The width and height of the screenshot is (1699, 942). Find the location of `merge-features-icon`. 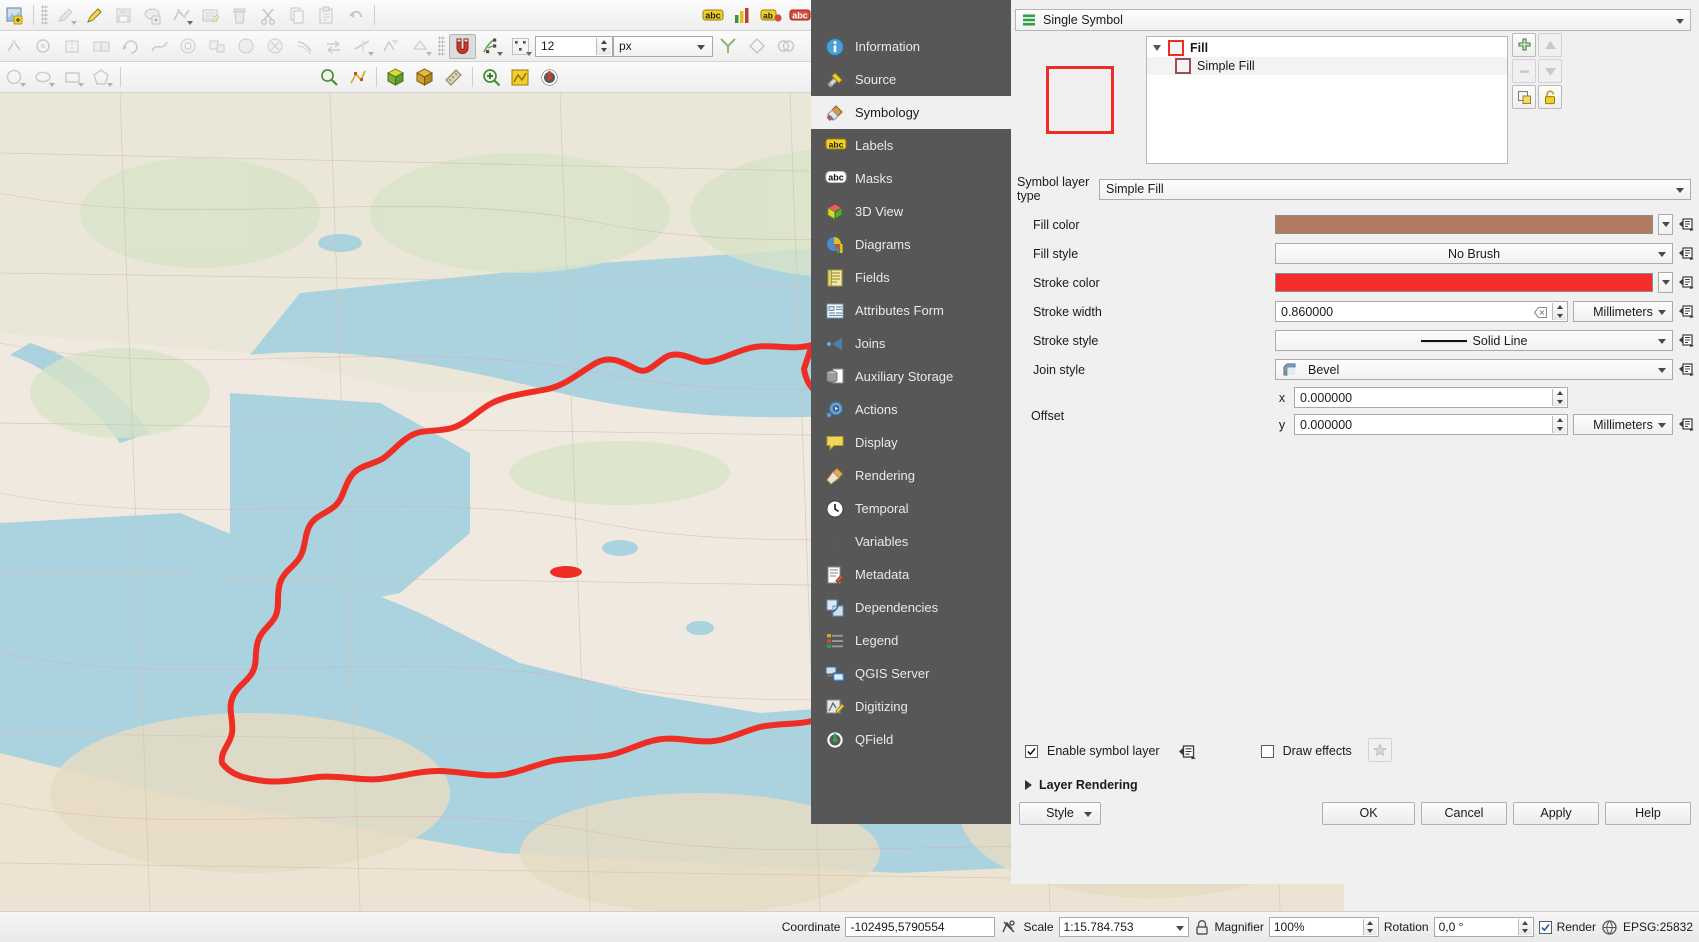

merge-features-icon is located at coordinates (101, 46).